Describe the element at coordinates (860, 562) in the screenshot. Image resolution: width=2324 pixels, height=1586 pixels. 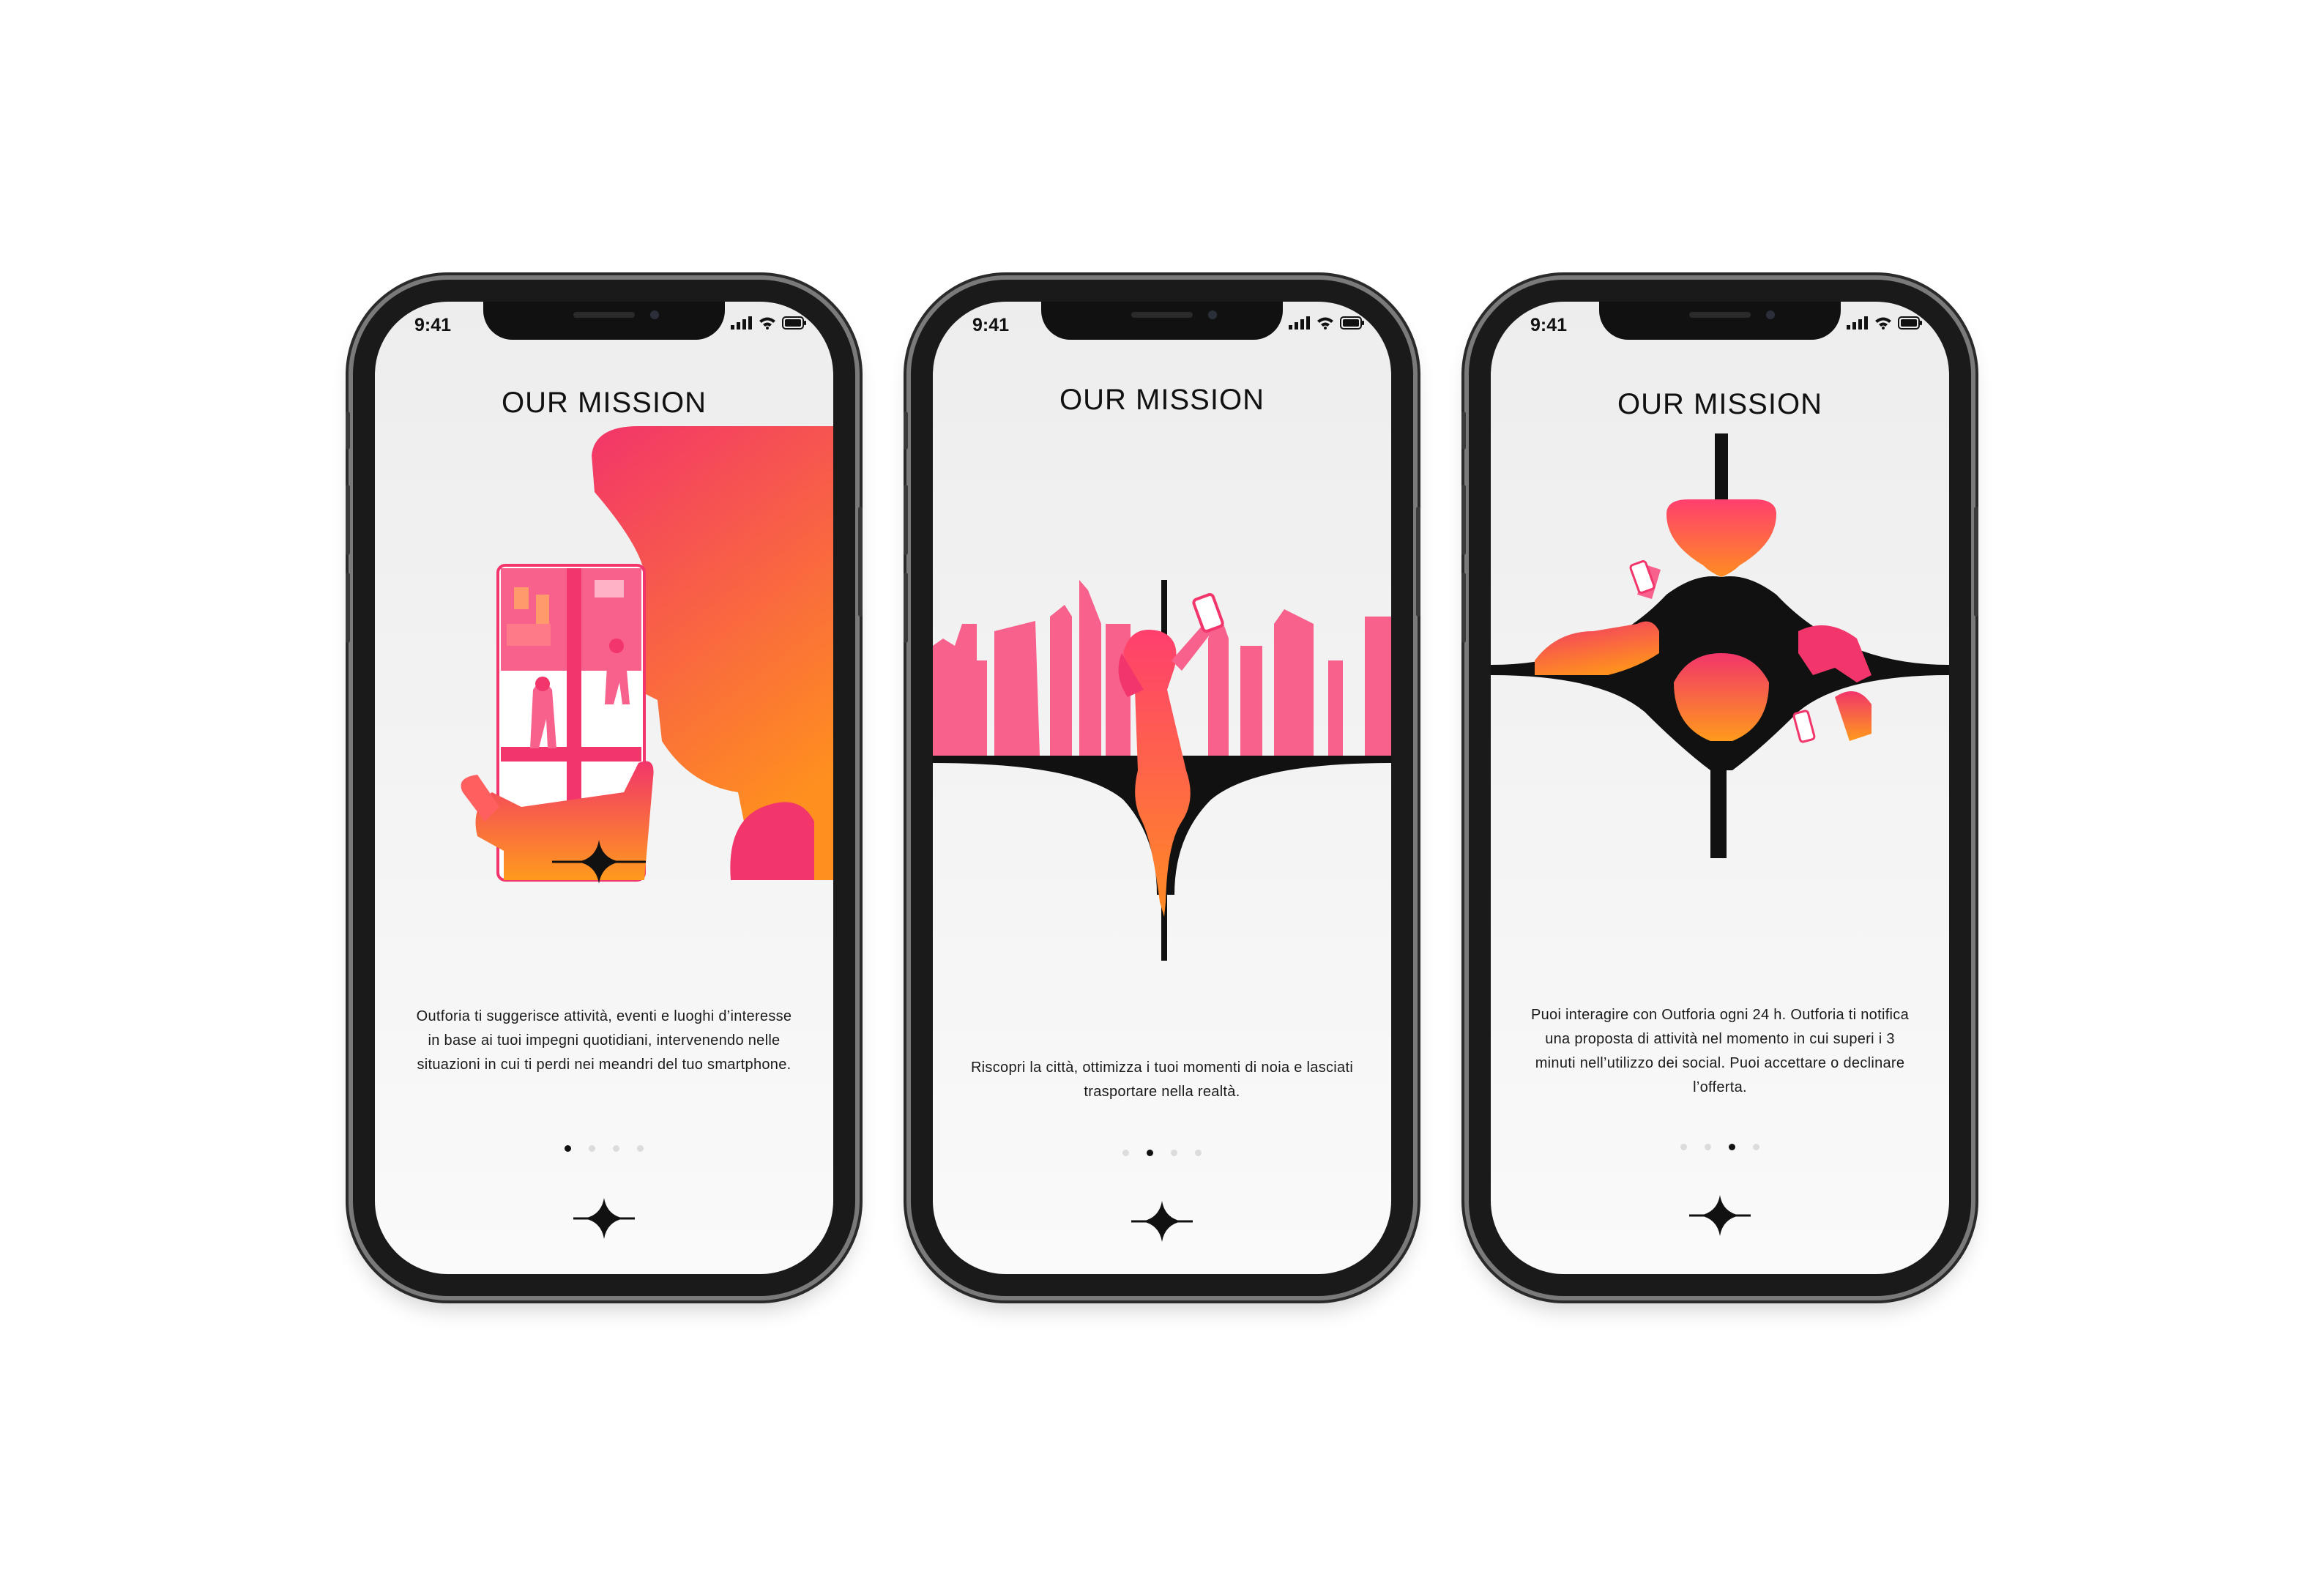
I see `power-button` at that location.